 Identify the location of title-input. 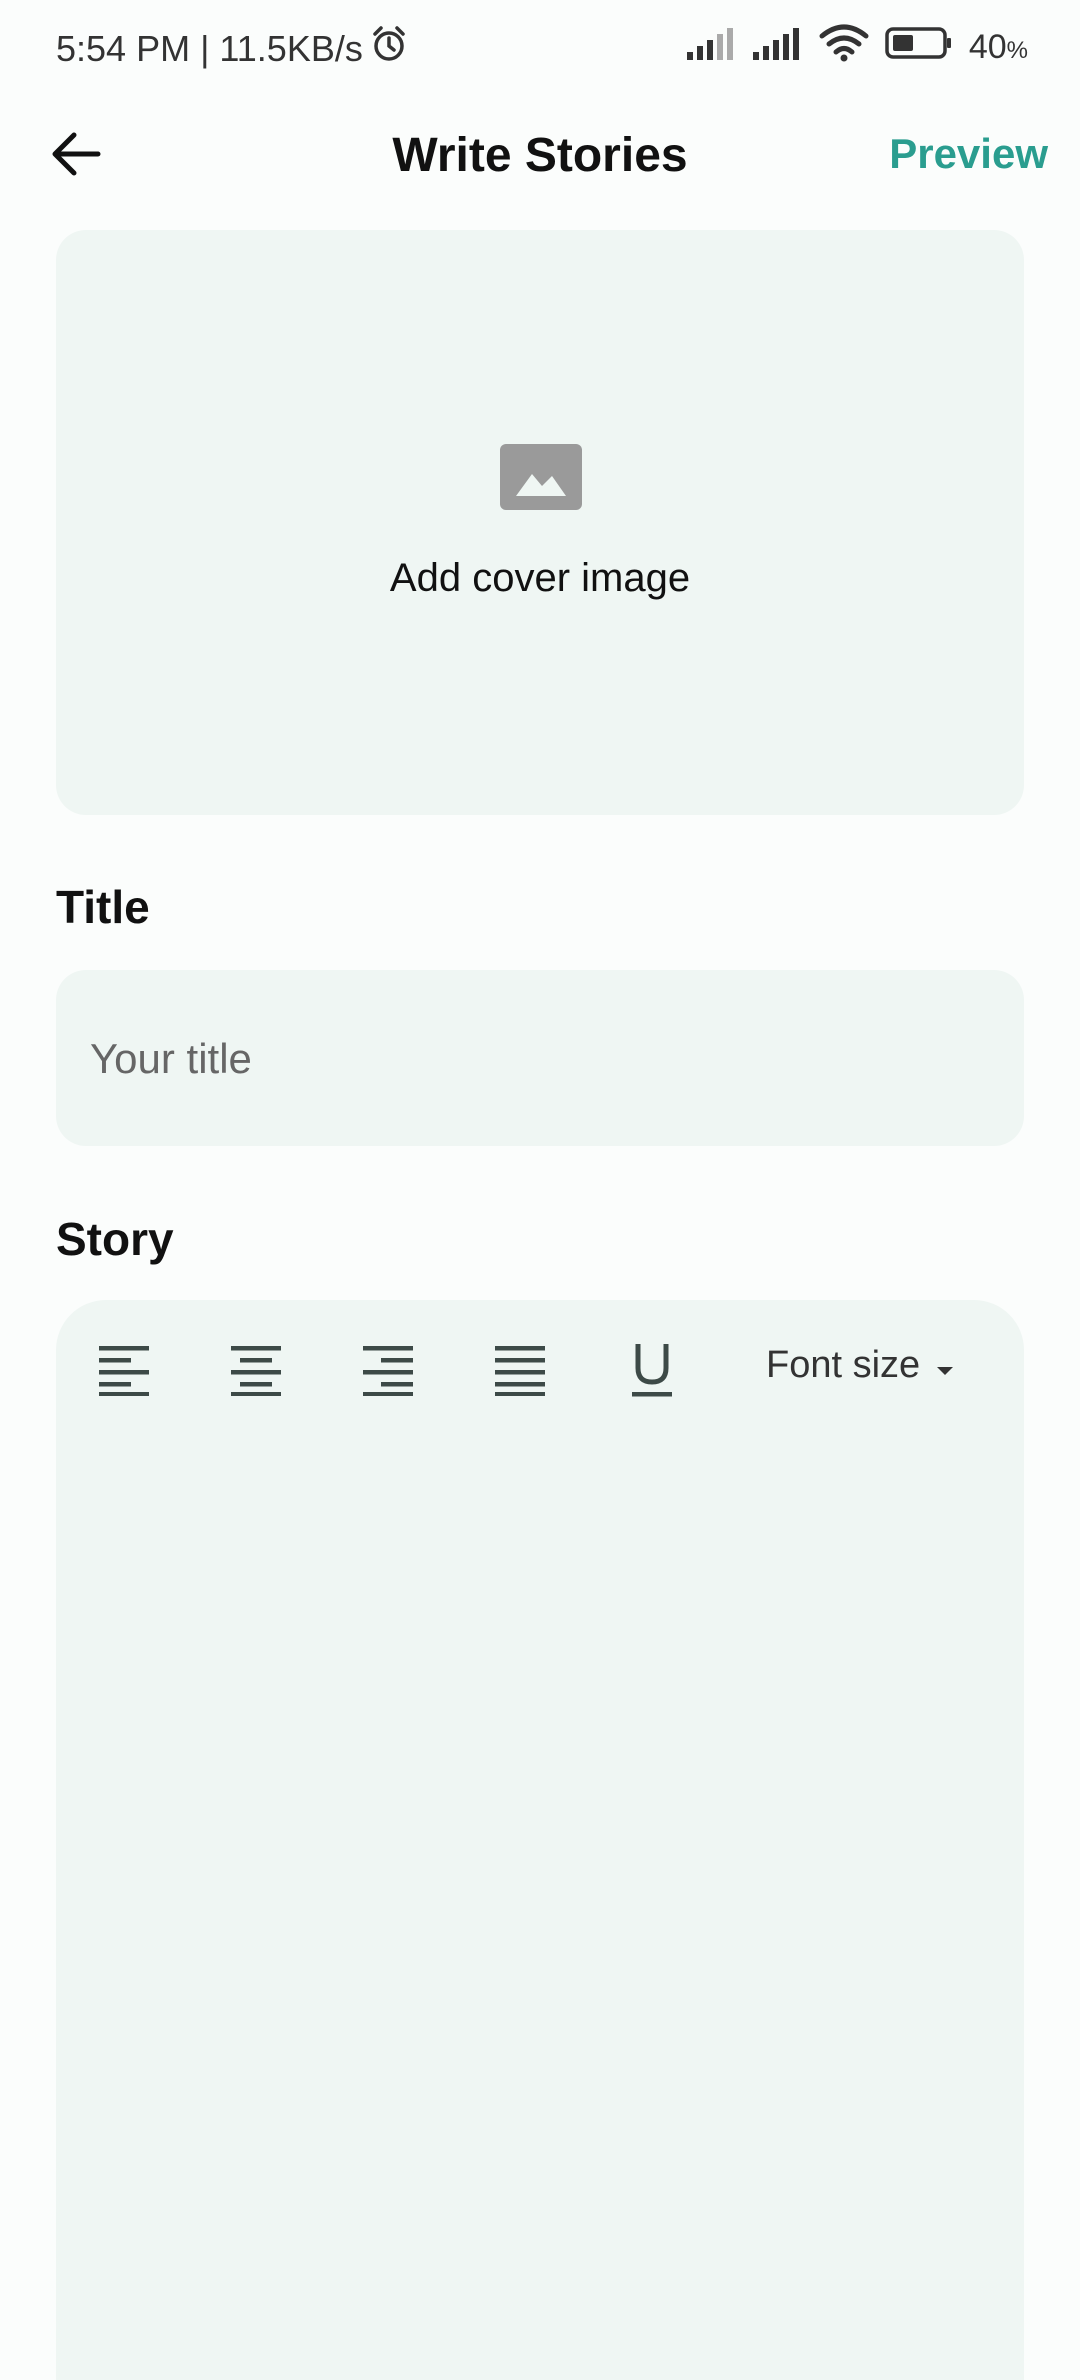
(540, 1059).